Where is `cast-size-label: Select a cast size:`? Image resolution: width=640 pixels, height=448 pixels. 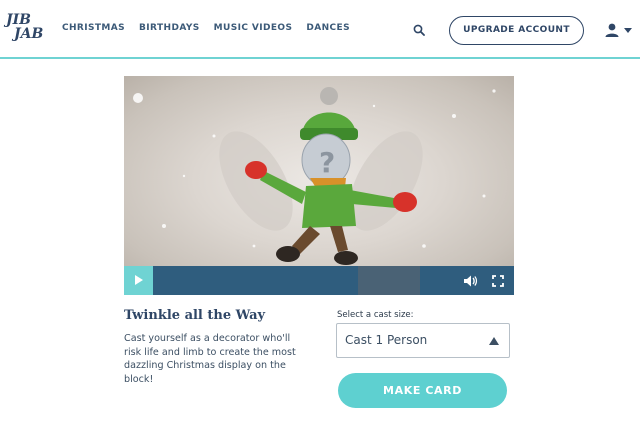
cast-size-label: Select a cast size: is located at coordinates (375, 315).